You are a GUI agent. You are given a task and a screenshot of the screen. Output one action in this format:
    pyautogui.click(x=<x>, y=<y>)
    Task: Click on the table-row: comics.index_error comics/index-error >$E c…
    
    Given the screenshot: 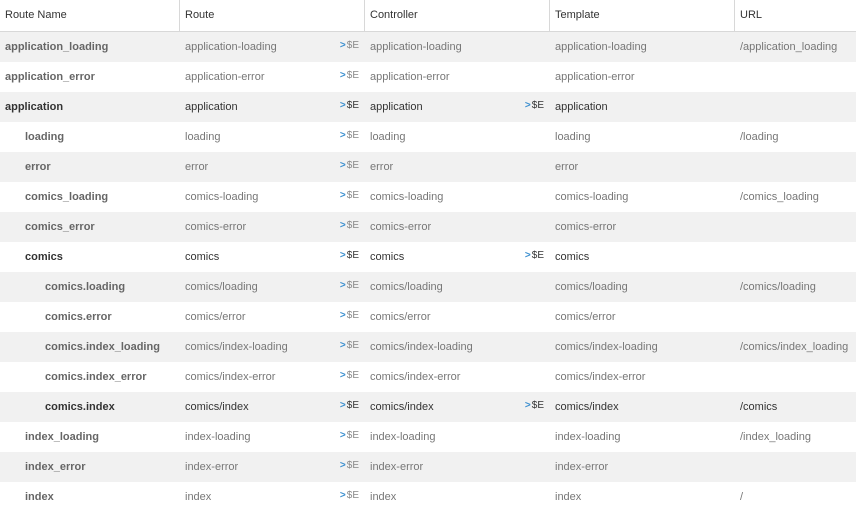 What is the action you would take?
    pyautogui.click(x=428, y=377)
    